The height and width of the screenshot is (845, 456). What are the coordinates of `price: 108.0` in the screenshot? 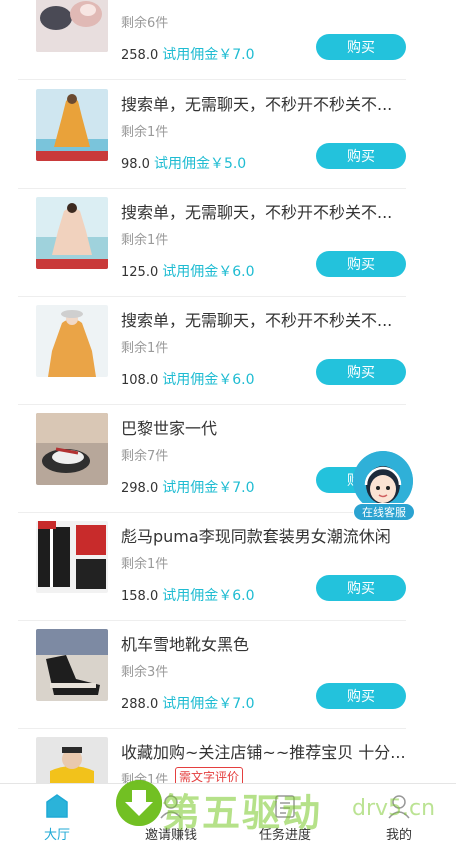 It's located at (140, 380).